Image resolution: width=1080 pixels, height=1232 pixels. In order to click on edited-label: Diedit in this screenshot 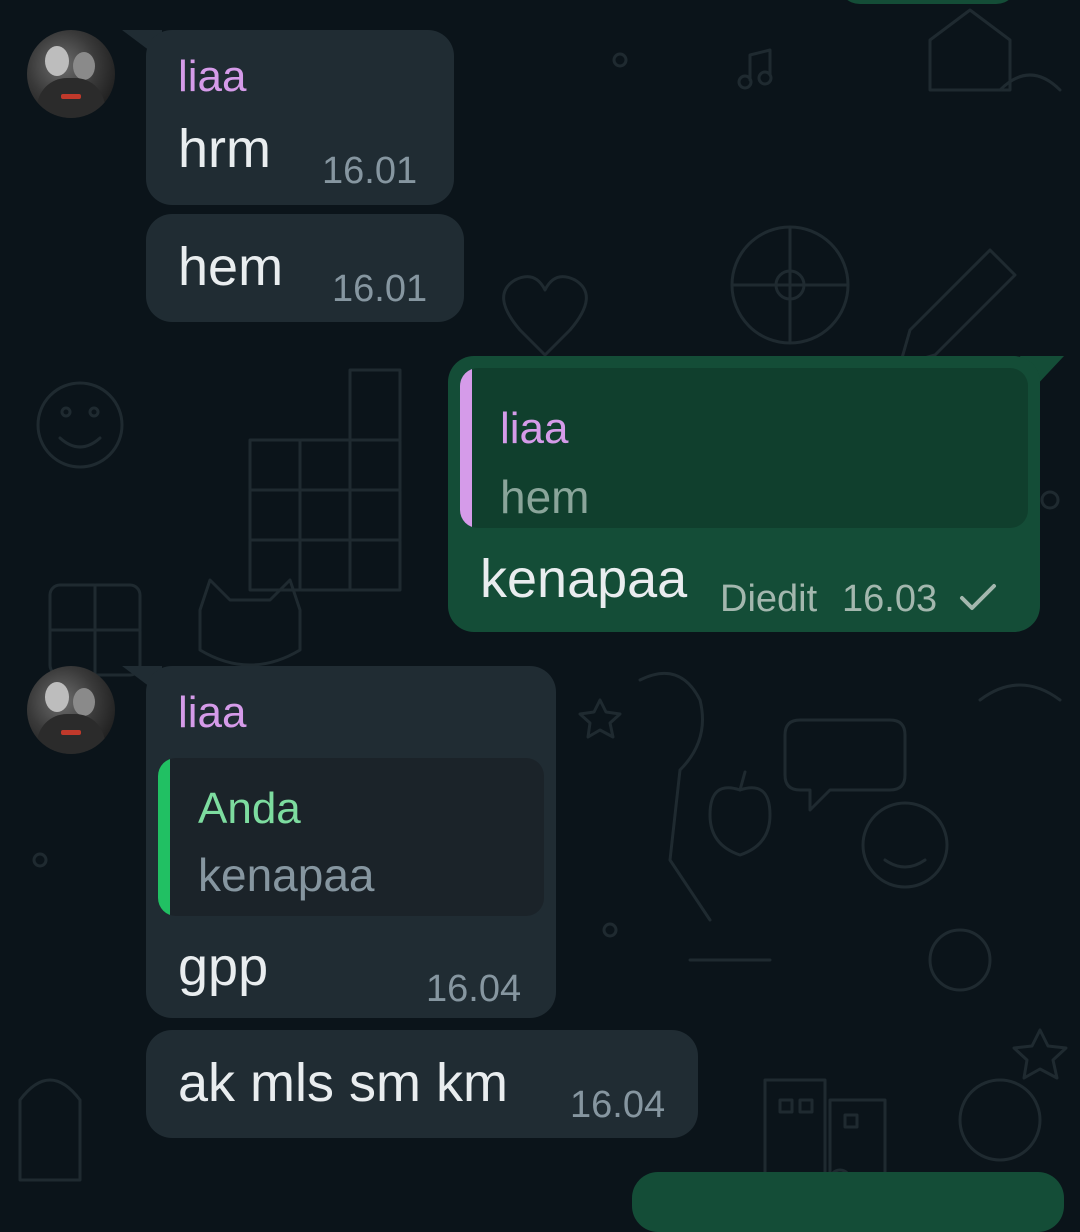, I will do `click(769, 599)`.